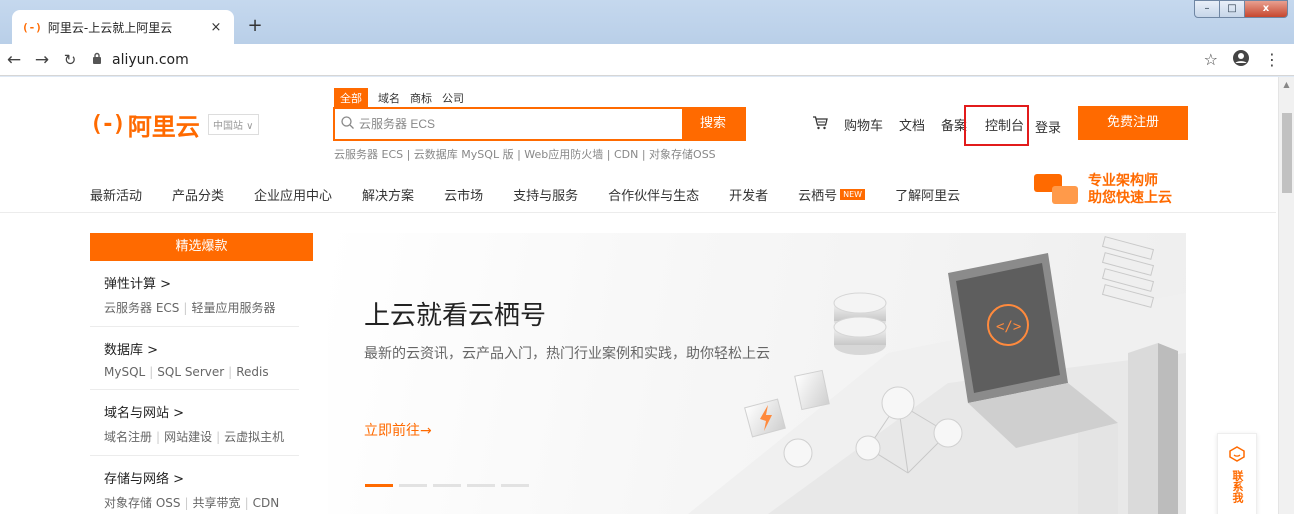  Describe the element at coordinates (347, 124) in the screenshot. I see `search-icon` at that location.